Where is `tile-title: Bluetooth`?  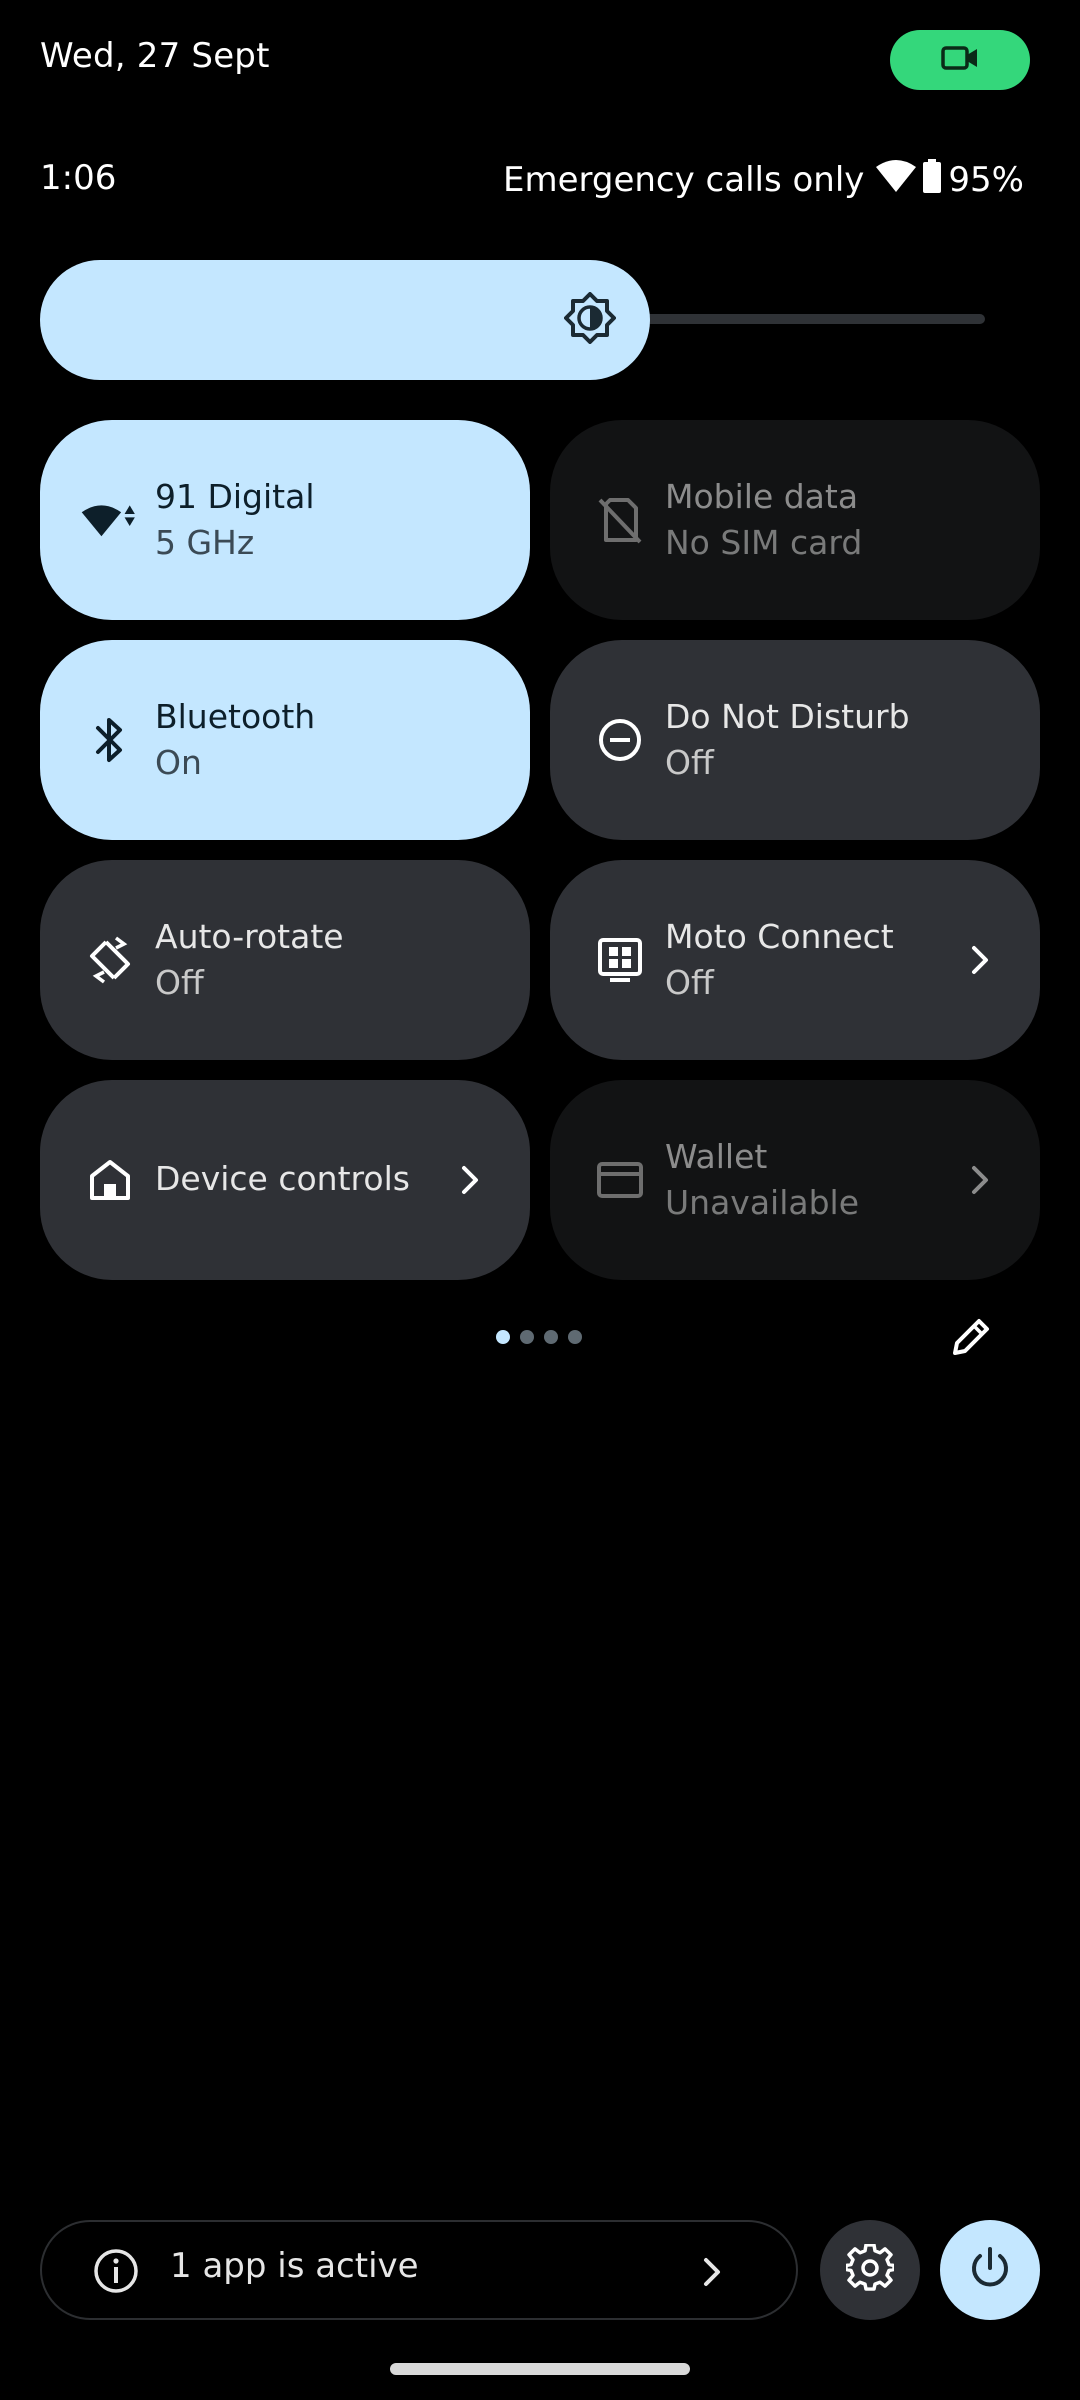
tile-title: Bluetooth is located at coordinates (235, 716).